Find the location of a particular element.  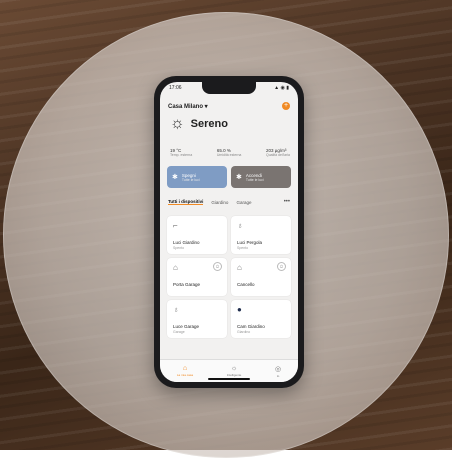

app-header: Casa Milano ▾ + is located at coordinates (229, 106).